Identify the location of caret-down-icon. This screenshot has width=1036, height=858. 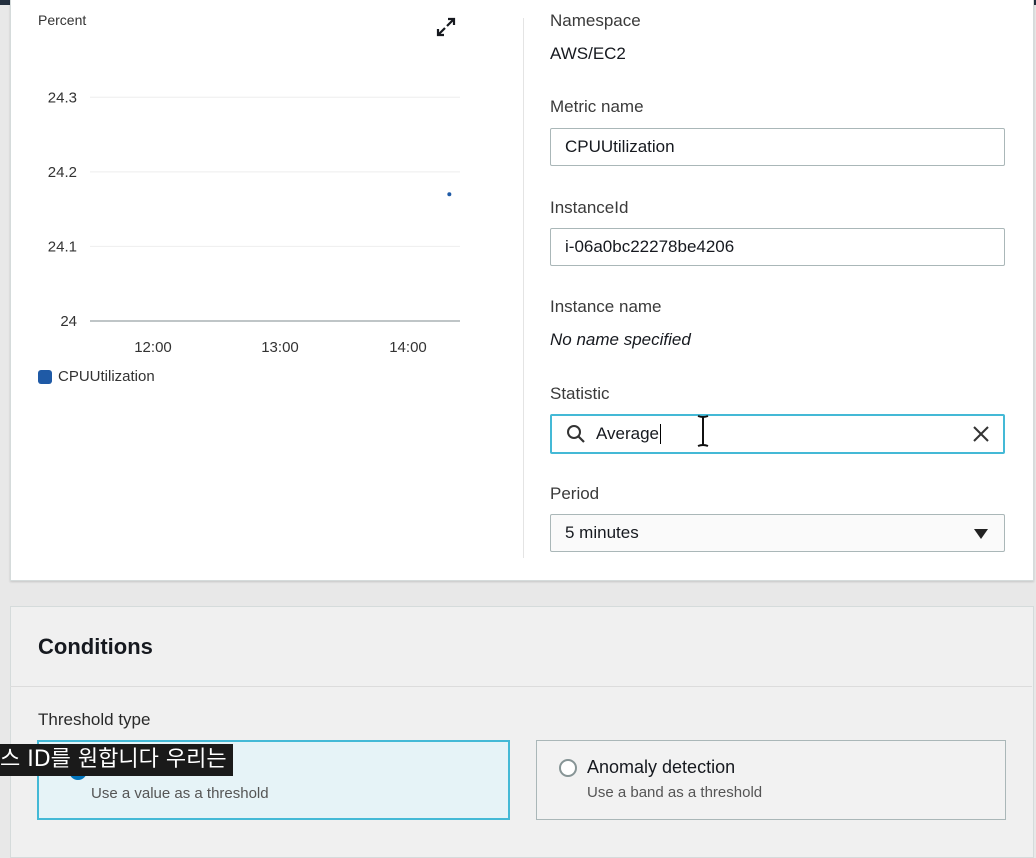
(981, 534).